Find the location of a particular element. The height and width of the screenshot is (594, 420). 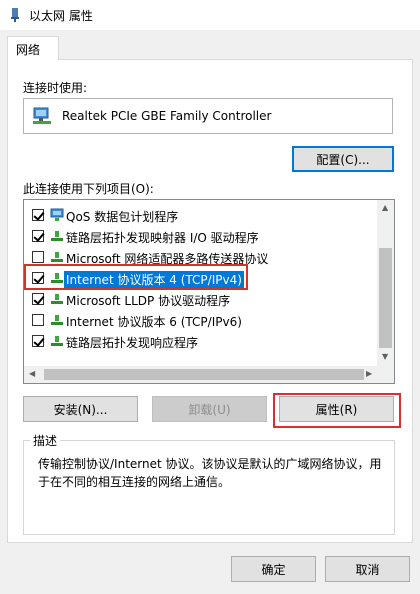

scroll-down-arrow-icon: ▼ is located at coordinates (385, 357).